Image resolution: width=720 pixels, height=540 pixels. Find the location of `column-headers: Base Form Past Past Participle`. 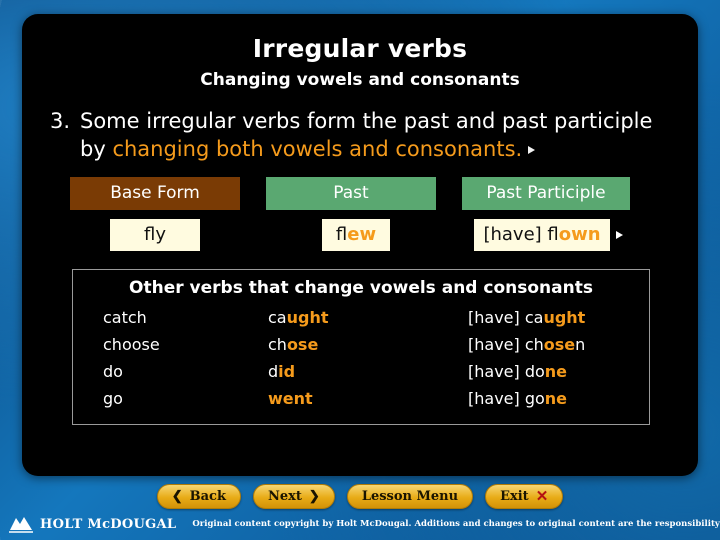

column-headers: Base Form Past Past Participle is located at coordinates (370, 194).